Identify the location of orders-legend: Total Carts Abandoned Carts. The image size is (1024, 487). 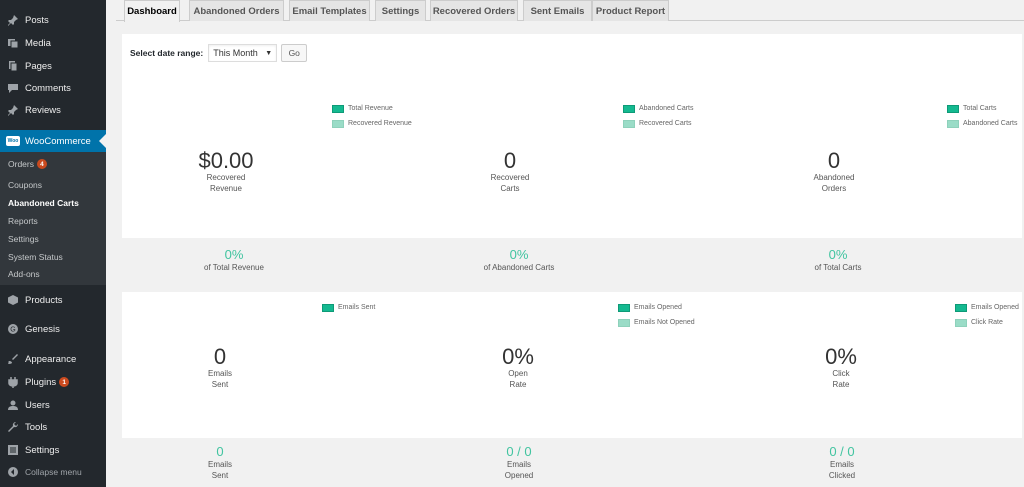
(982, 116).